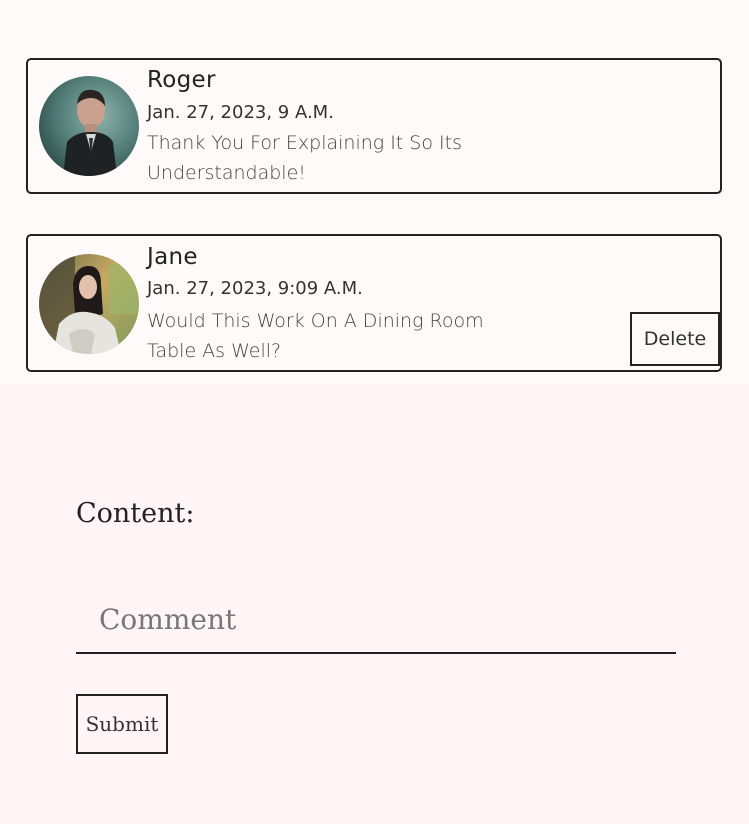 The height and width of the screenshot is (824, 749). I want to click on comment-timestamp: Jan. 27, 2023, 9:09 A.M., so click(255, 288).